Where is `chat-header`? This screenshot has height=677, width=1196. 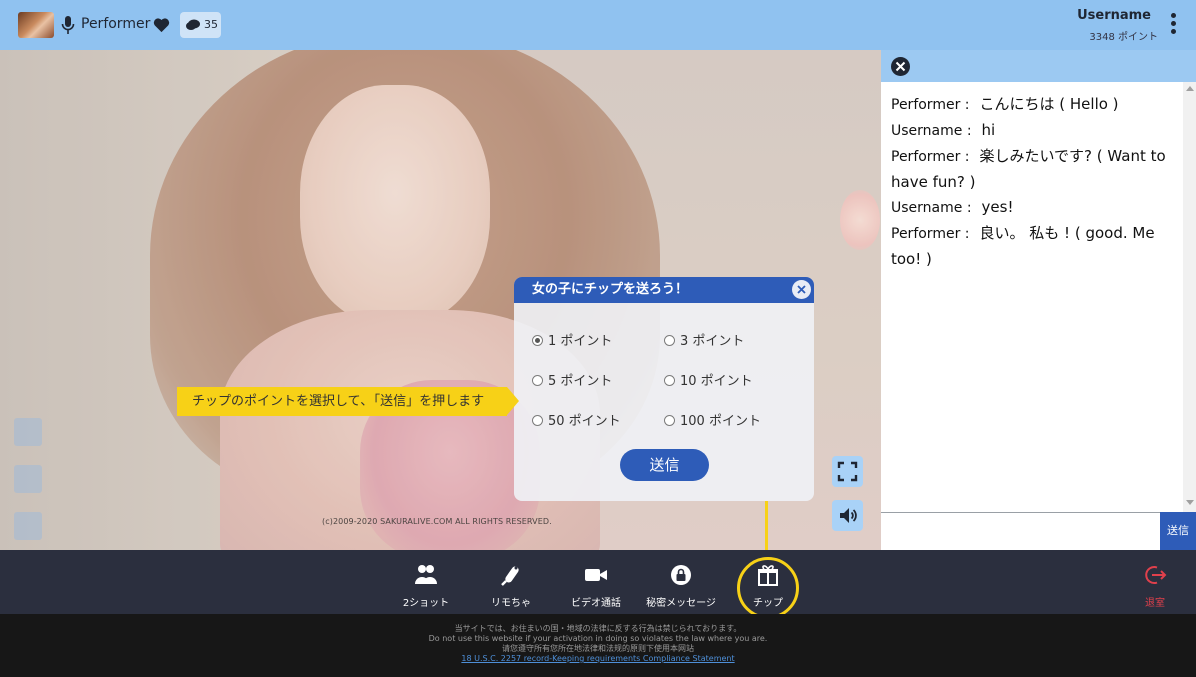
chat-header is located at coordinates (1038, 66).